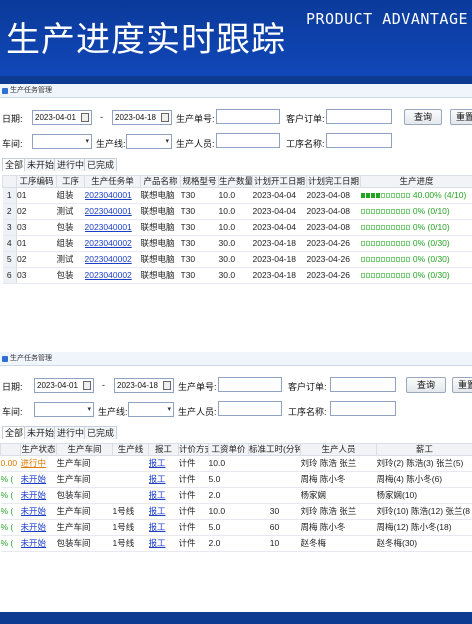 The width and height of the screenshot is (472, 624). What do you see at coordinates (228, 449) in the screenshot?
I see `column-header: 工资单价` at bounding box center [228, 449].